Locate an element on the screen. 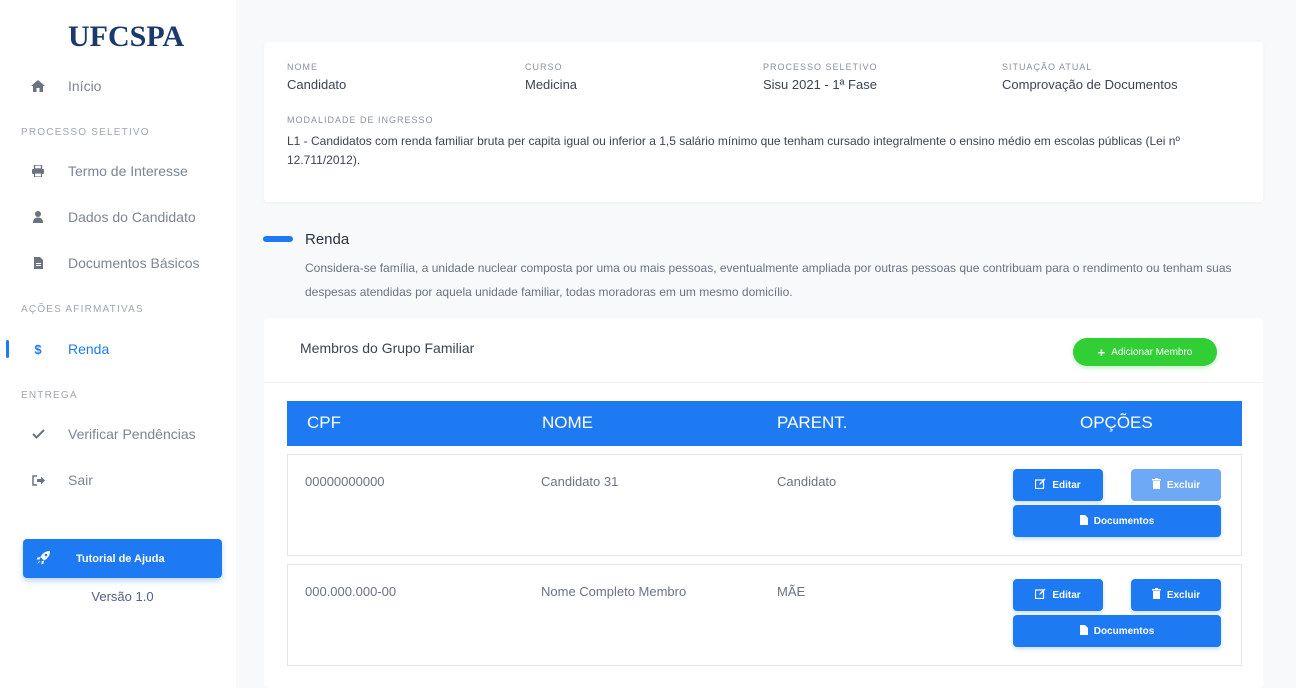 This screenshot has height=688, width=1296. nome-label: NOME is located at coordinates (302, 67).